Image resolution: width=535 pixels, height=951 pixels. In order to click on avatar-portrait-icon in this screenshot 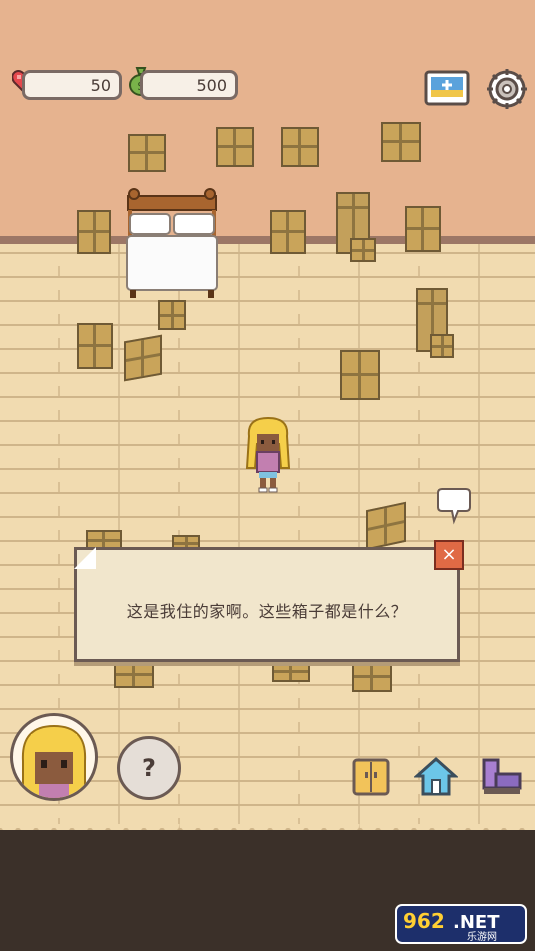, I will do `click(54, 761)`.